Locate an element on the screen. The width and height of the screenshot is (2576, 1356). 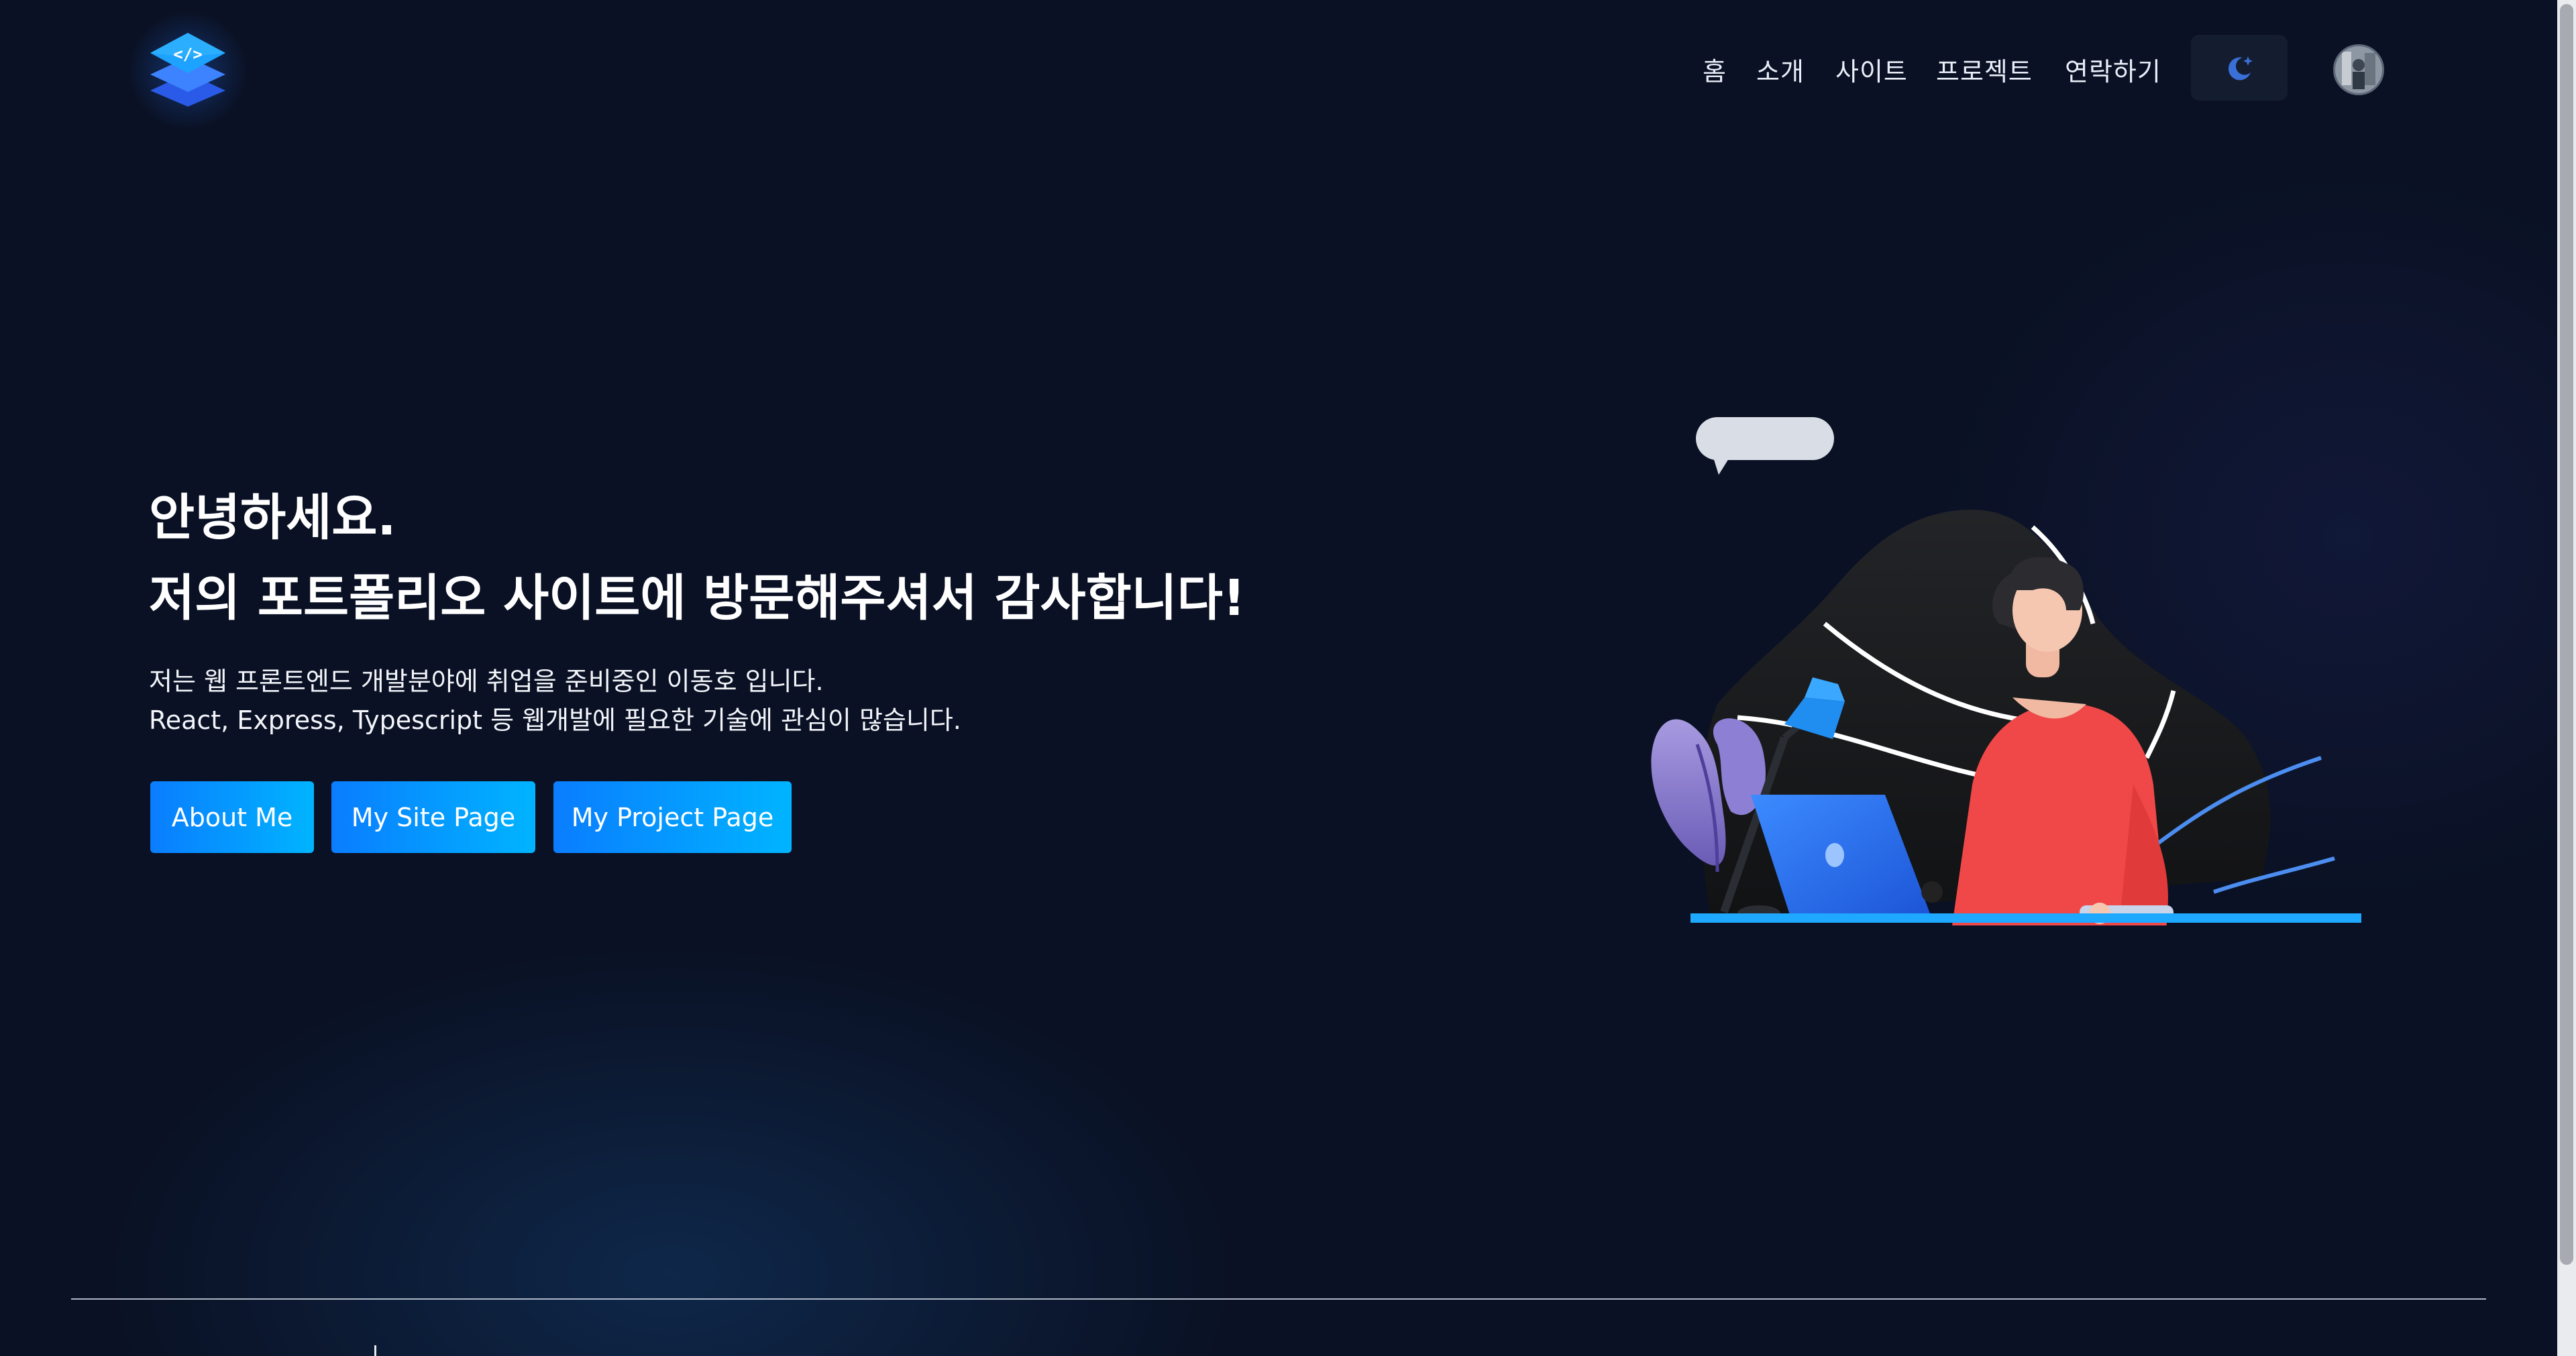
page-scrollbar is located at coordinates (2566, 678).